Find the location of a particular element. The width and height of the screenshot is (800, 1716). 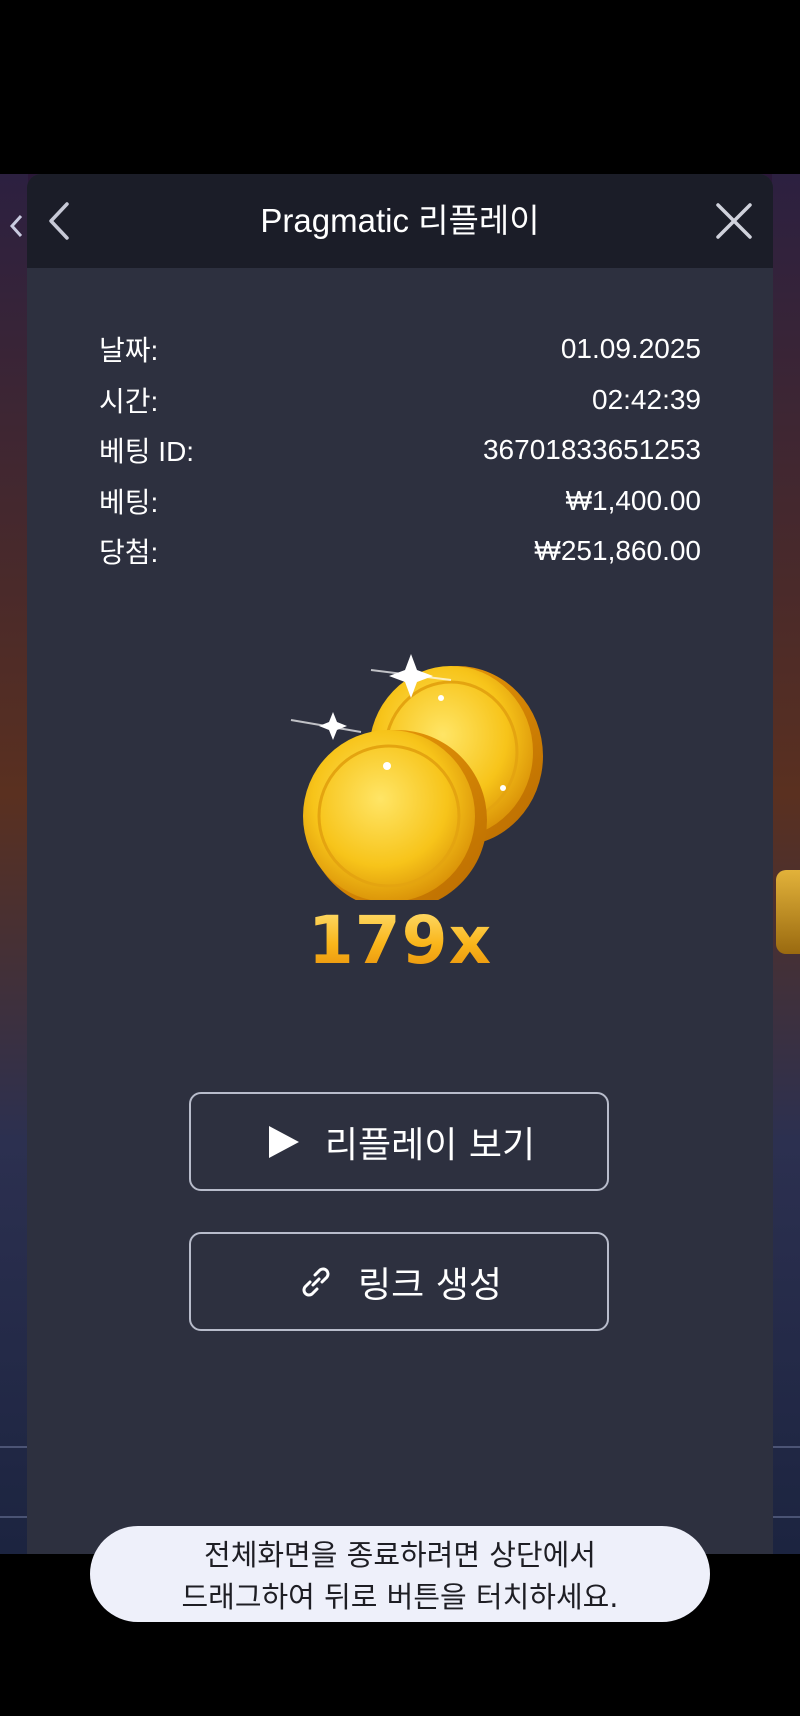

info-row-bet-id: 베팅 ID: 36701833651253 is located at coordinates (400, 450).